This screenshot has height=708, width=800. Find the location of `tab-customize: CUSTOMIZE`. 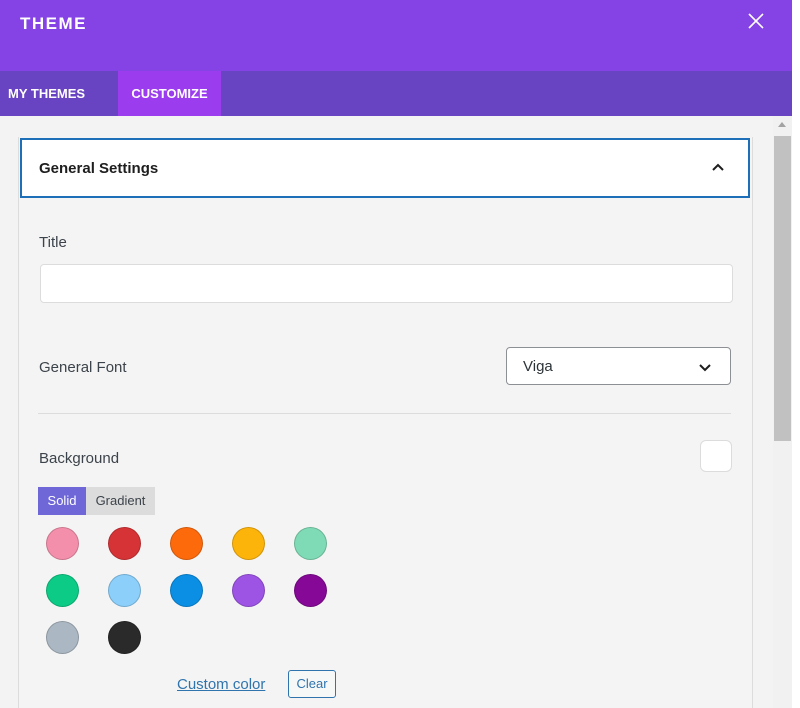

tab-customize: CUSTOMIZE is located at coordinates (169, 93).